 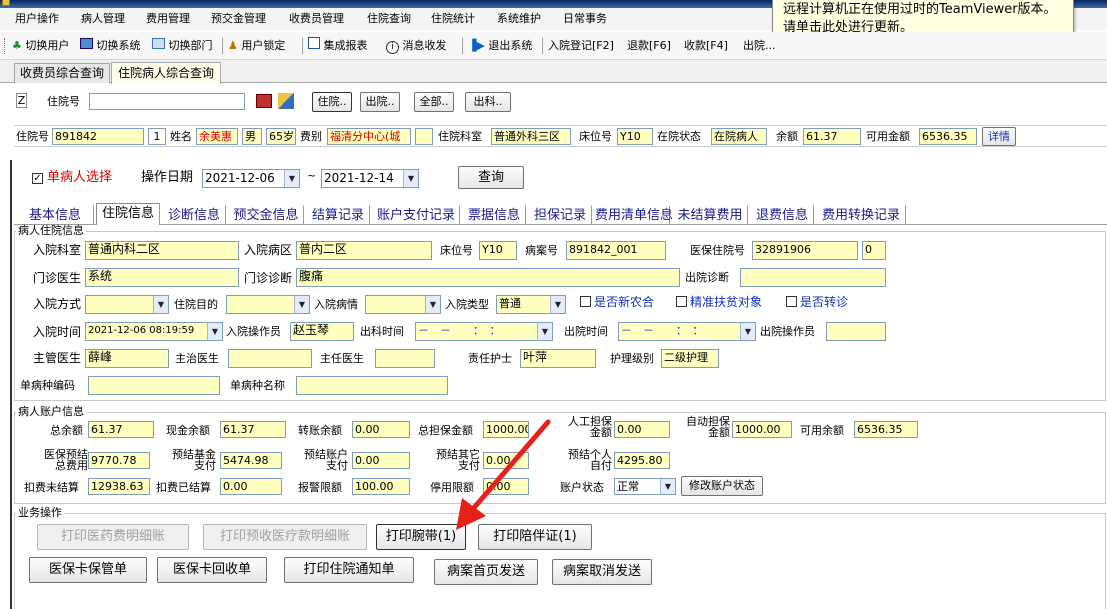 What do you see at coordinates (560, 215) in the screenshot?
I see `info-tab-7: 担保记录` at bounding box center [560, 215].